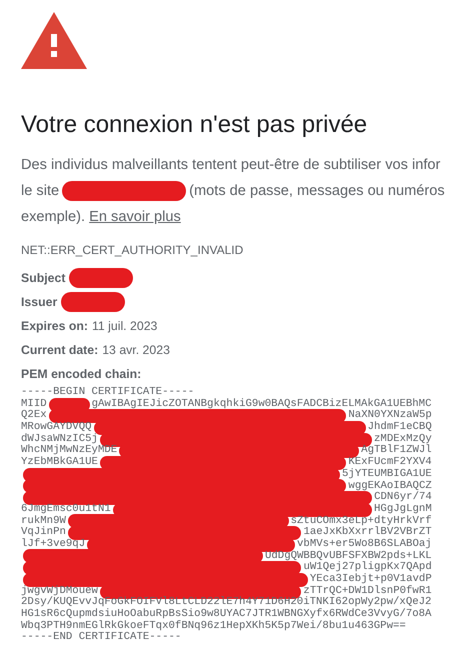 The image size is (455, 661). Describe the element at coordinates (194, 125) in the screenshot. I see `page-heading: Votre connexion n'est pas privée` at that location.